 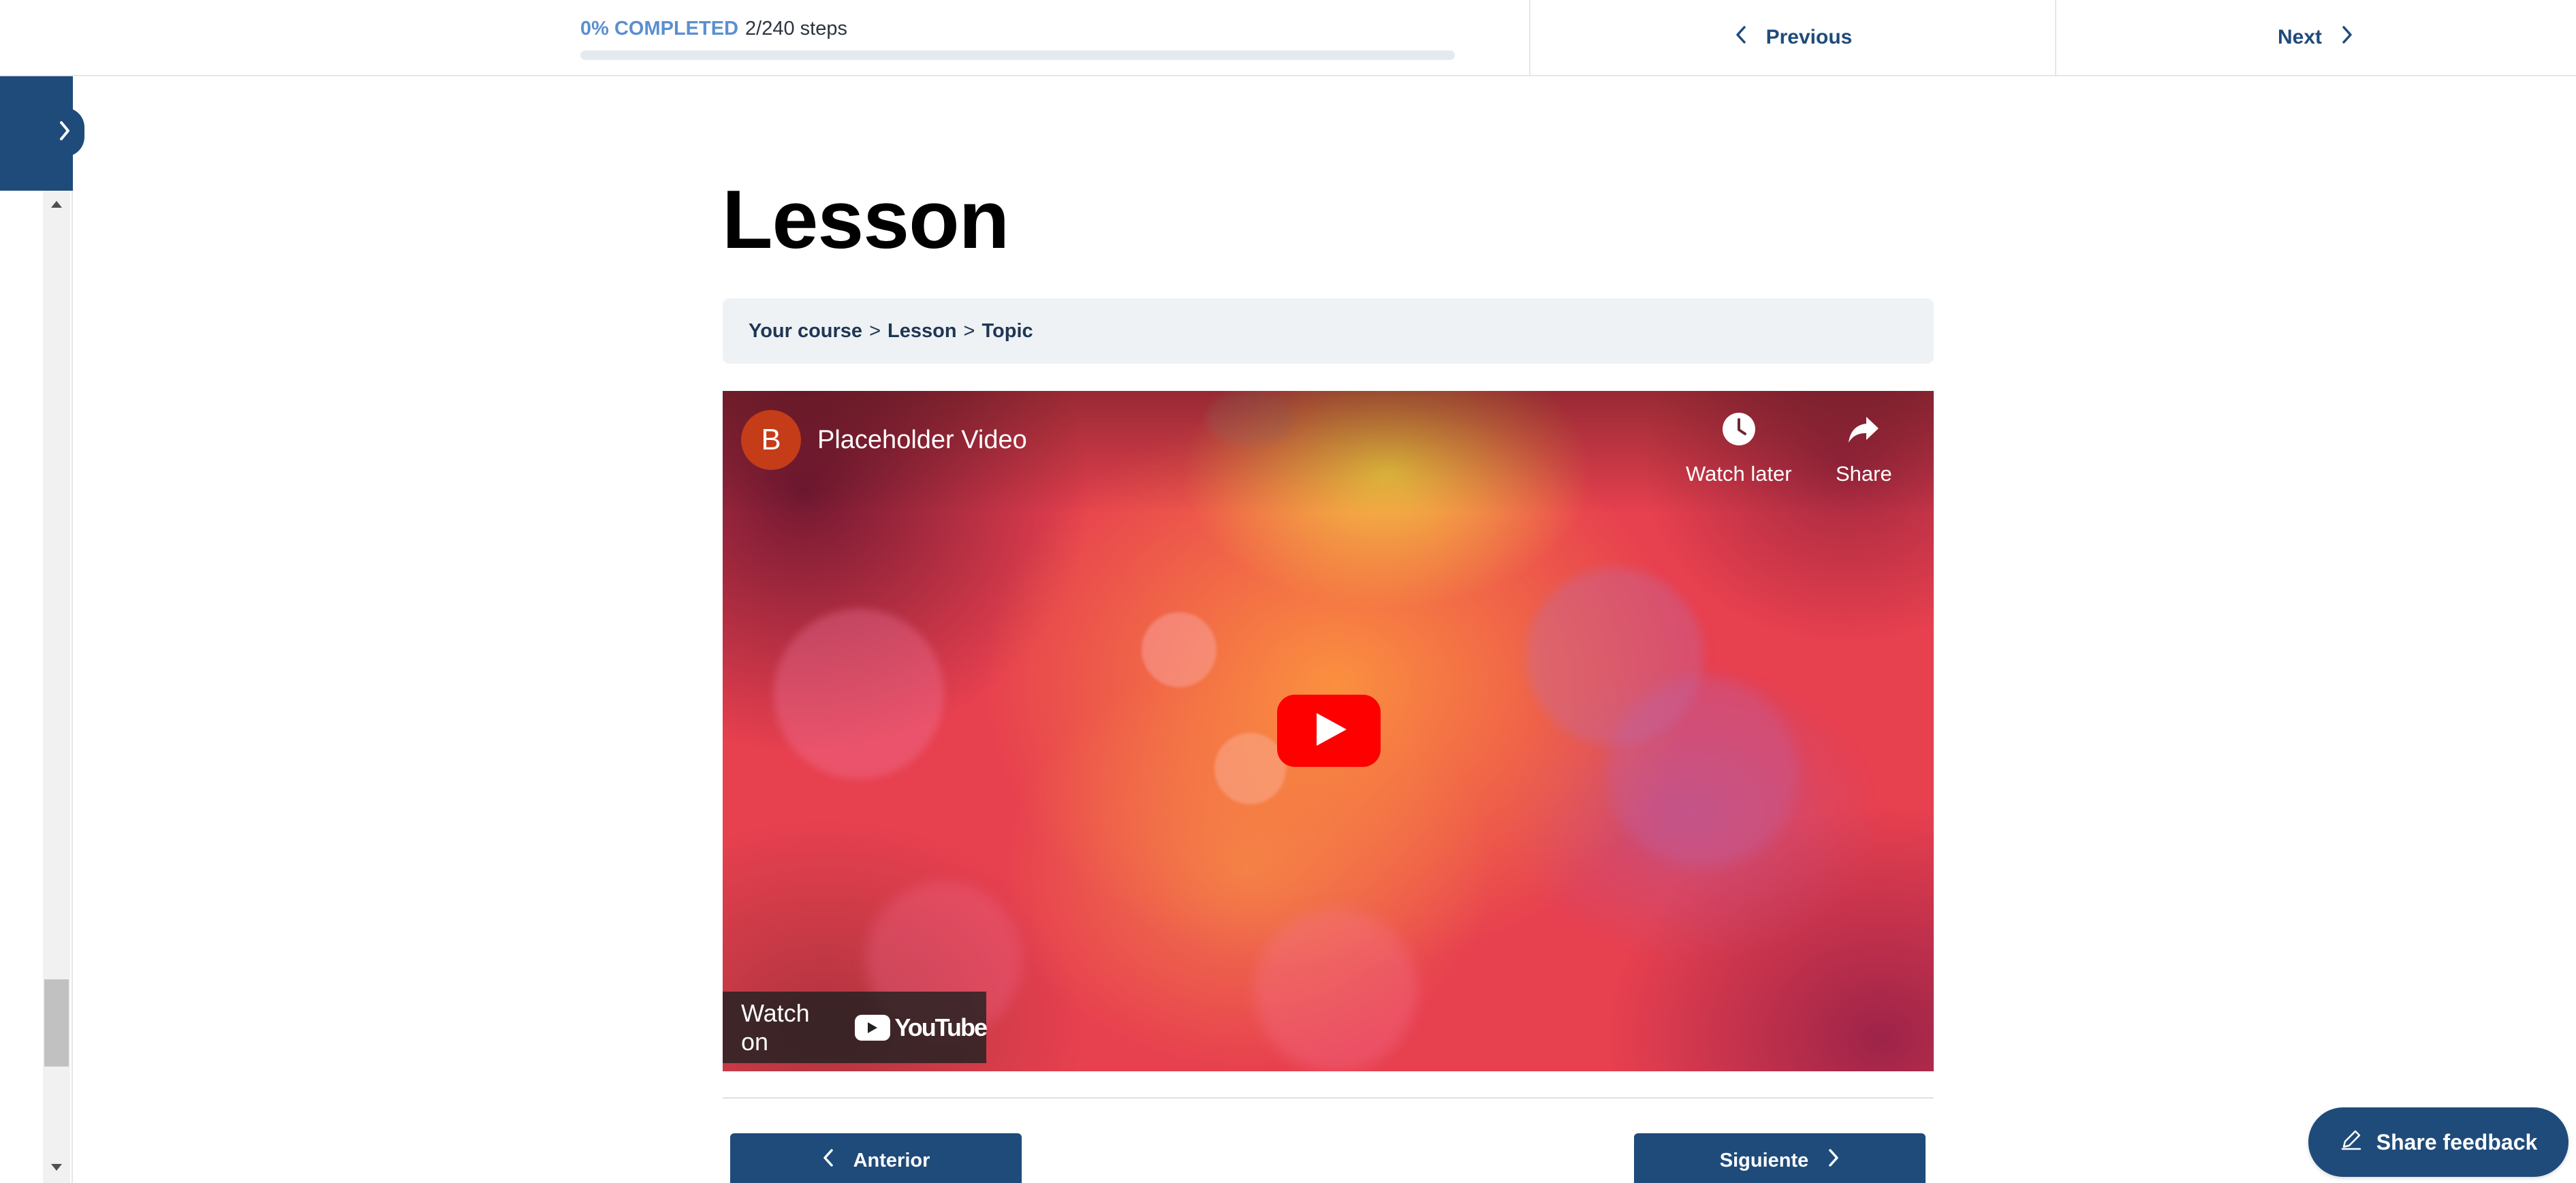 I want to click on sidebar-toggle-button, so click(x=64, y=132).